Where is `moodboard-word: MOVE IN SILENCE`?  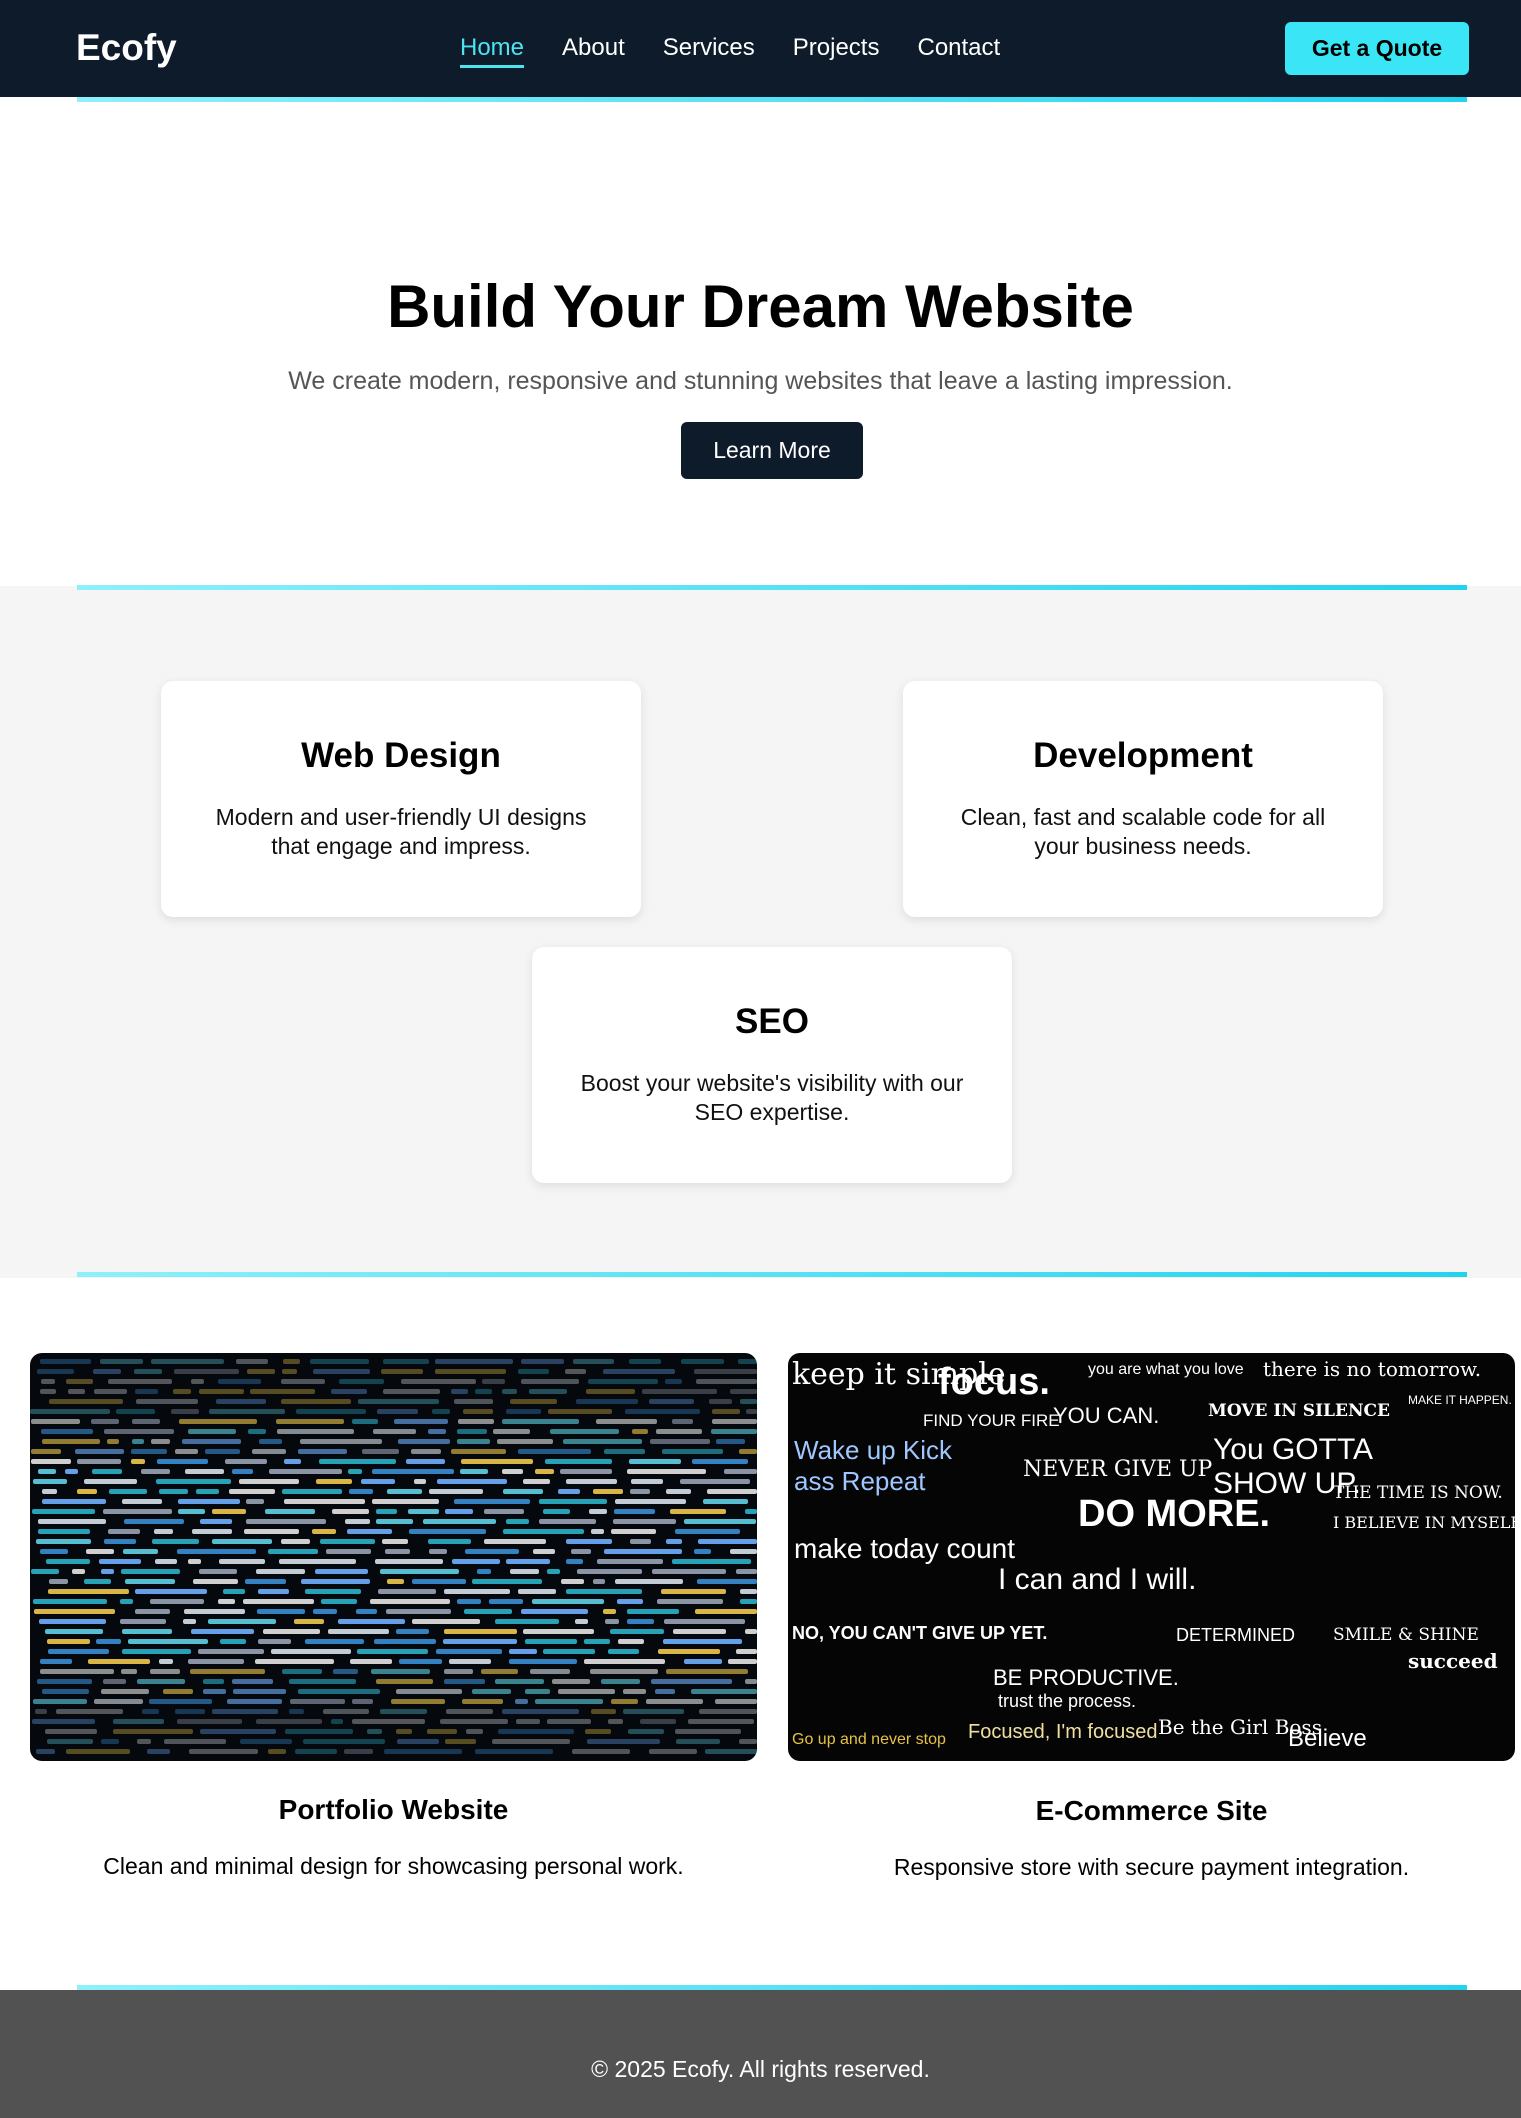 moodboard-word: MOVE IN SILENCE is located at coordinates (1299, 1411).